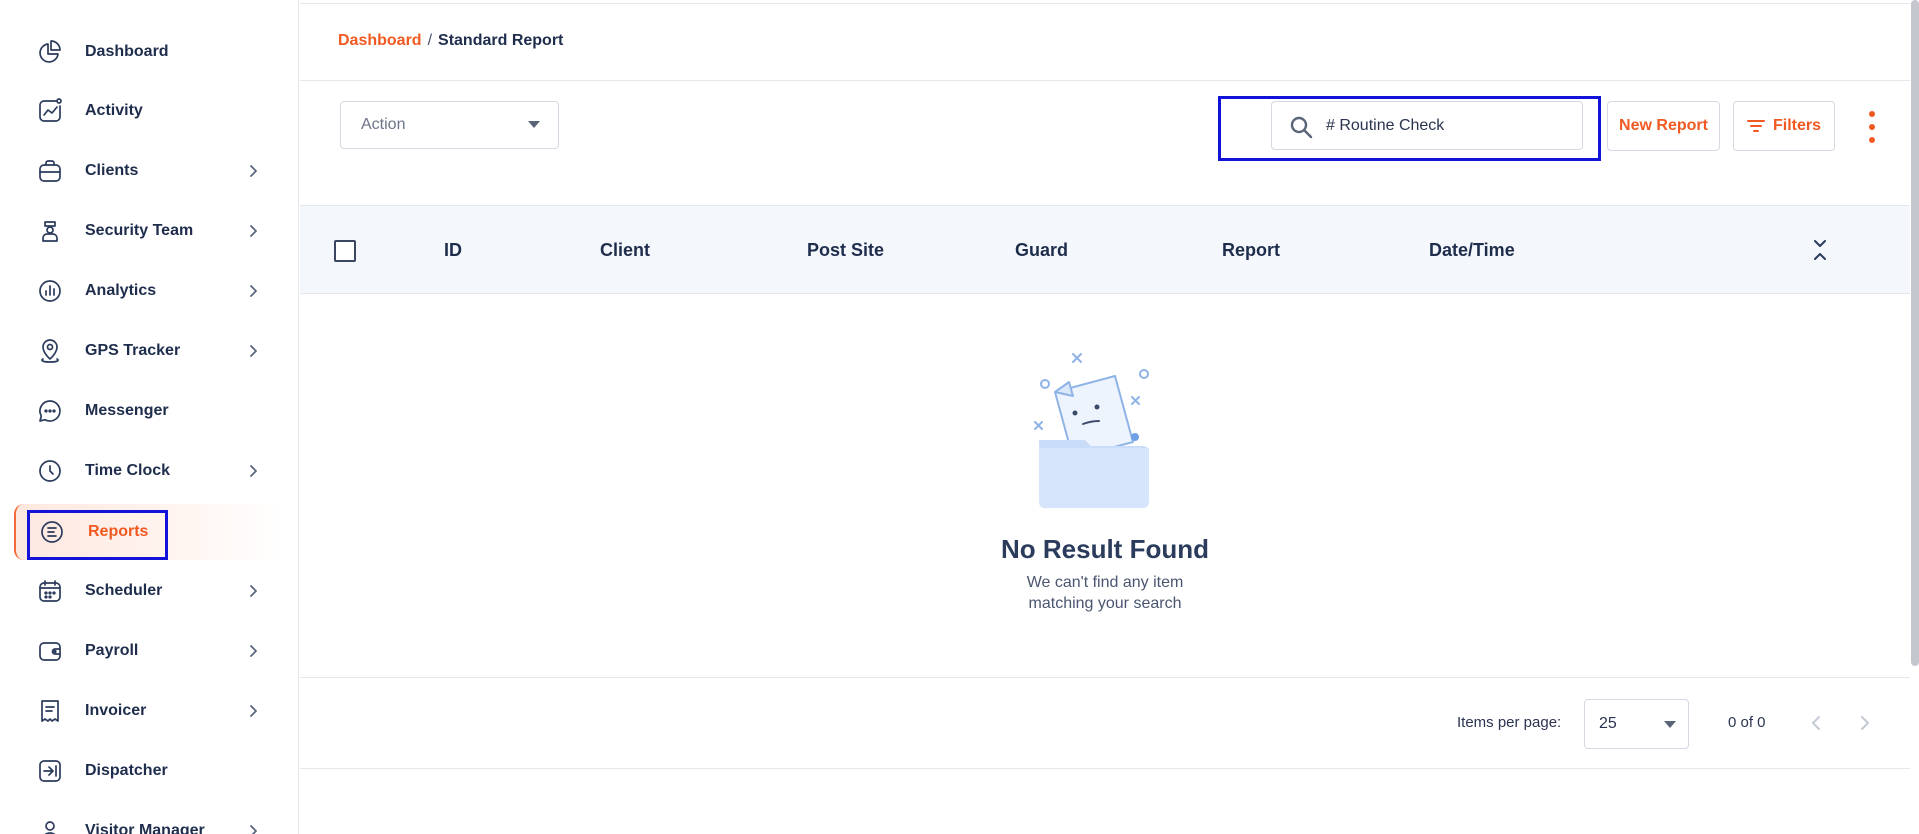  Describe the element at coordinates (149, 111) in the screenshot. I see `sidebar-item-activity: Activity` at that location.